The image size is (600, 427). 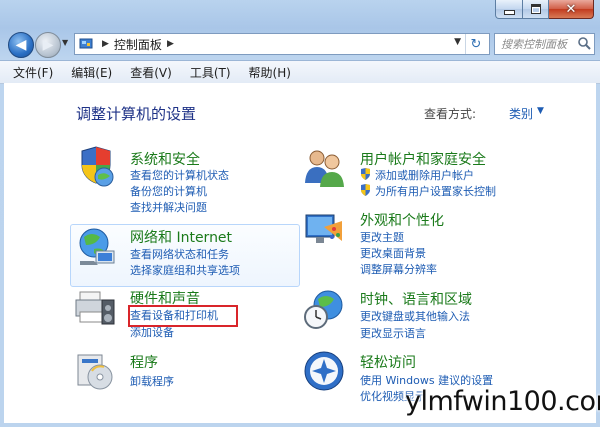 What do you see at coordinates (152, 381) in the screenshot?
I see `link-uninstall-program: 卸载程序` at bounding box center [152, 381].